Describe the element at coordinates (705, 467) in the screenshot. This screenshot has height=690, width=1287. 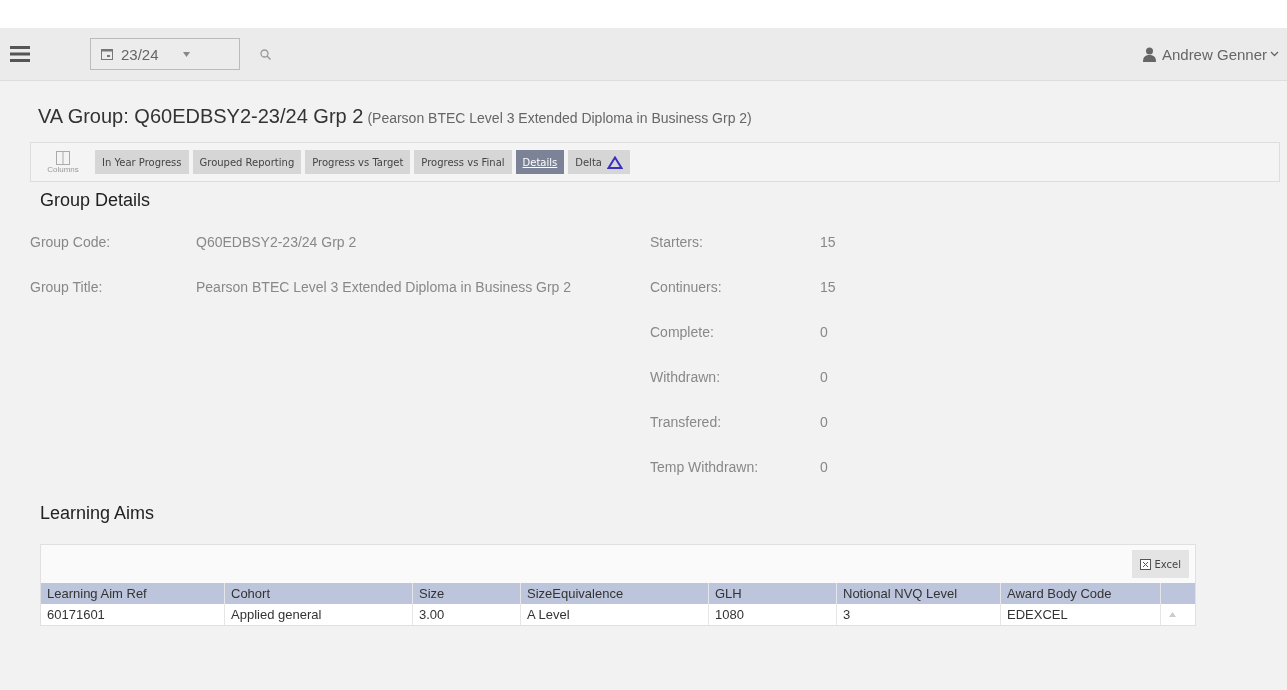
I see `field-label: Temp Withdrawn:` at that location.